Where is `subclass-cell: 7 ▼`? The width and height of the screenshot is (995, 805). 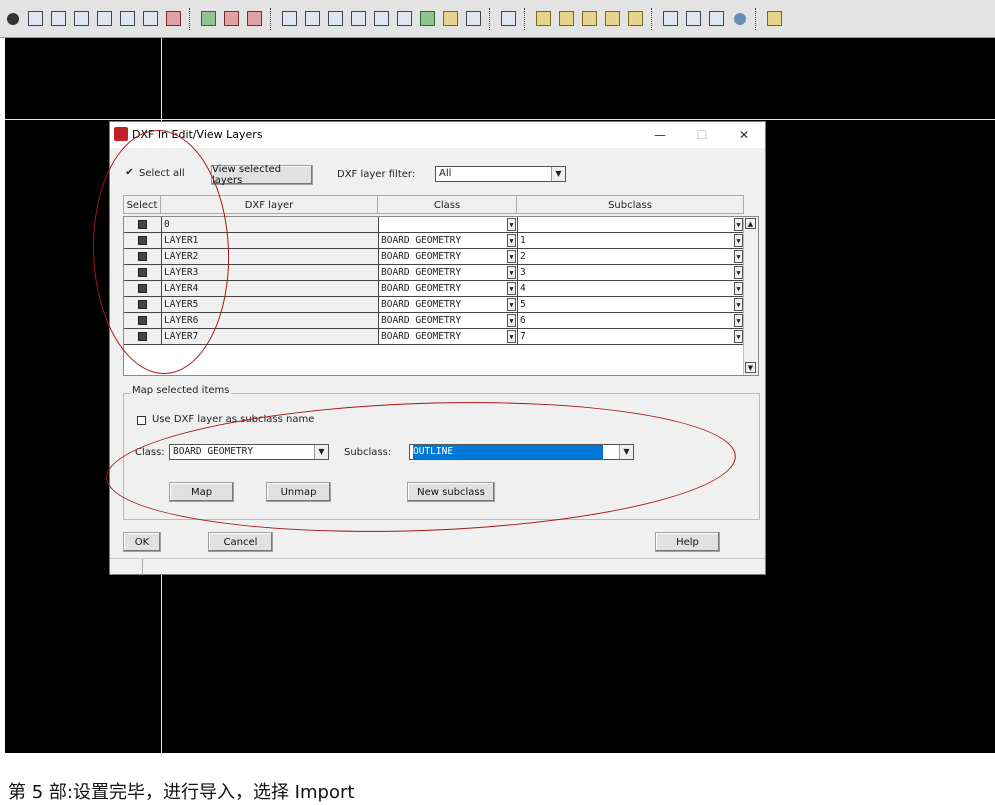 subclass-cell: 7 ▼ is located at coordinates (631, 337).